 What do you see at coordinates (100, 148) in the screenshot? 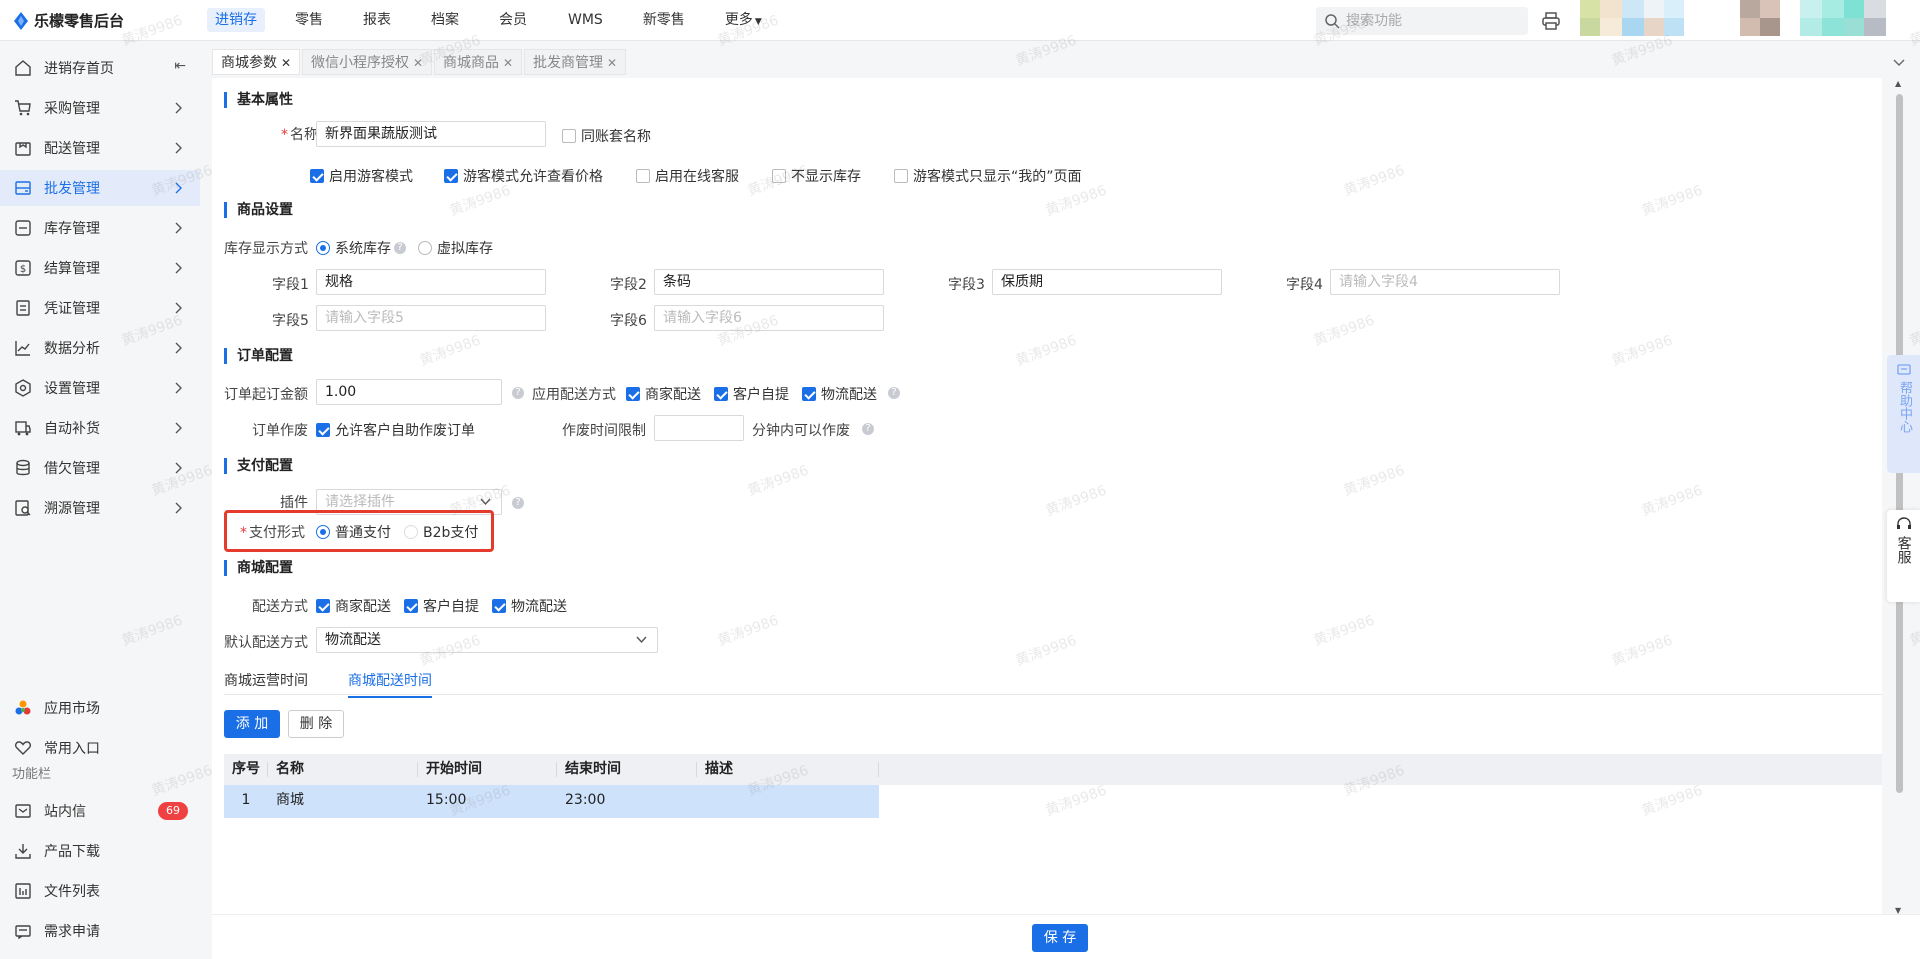
I see `sidebar-item-delivery: 配送管理` at bounding box center [100, 148].